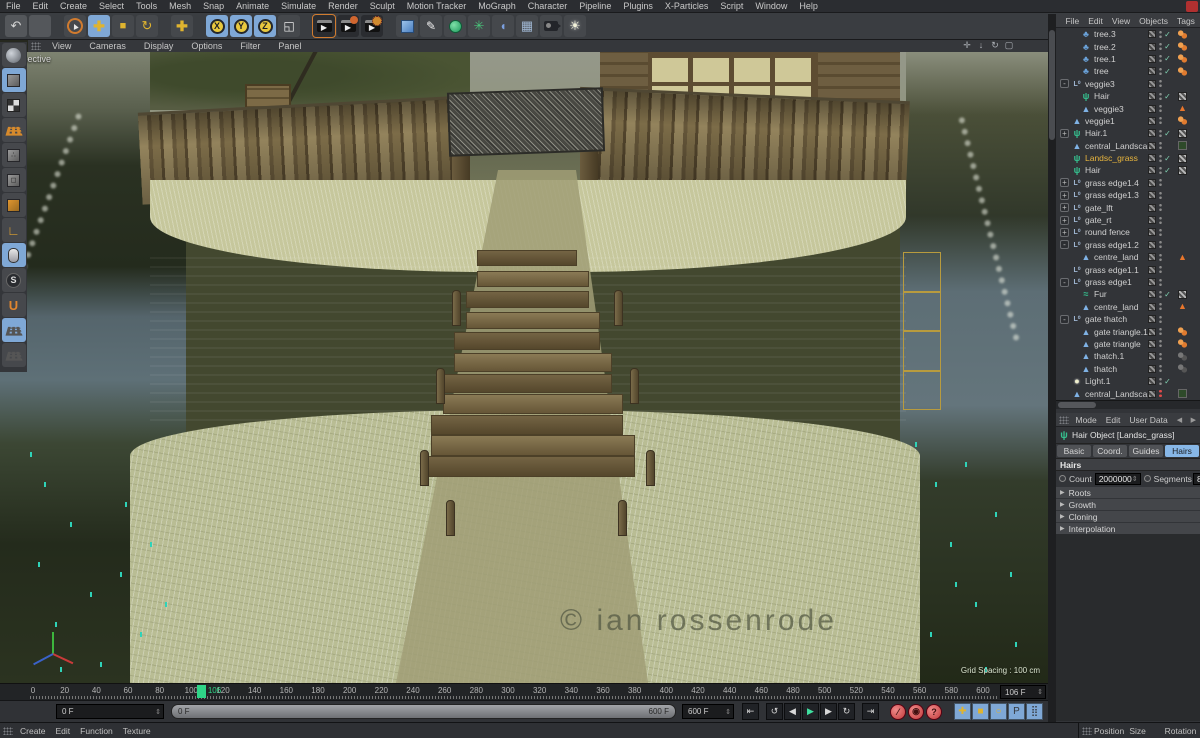 This screenshot has height=738, width=1200. I want to click on tab-basic: Basic, so click(1074, 451).